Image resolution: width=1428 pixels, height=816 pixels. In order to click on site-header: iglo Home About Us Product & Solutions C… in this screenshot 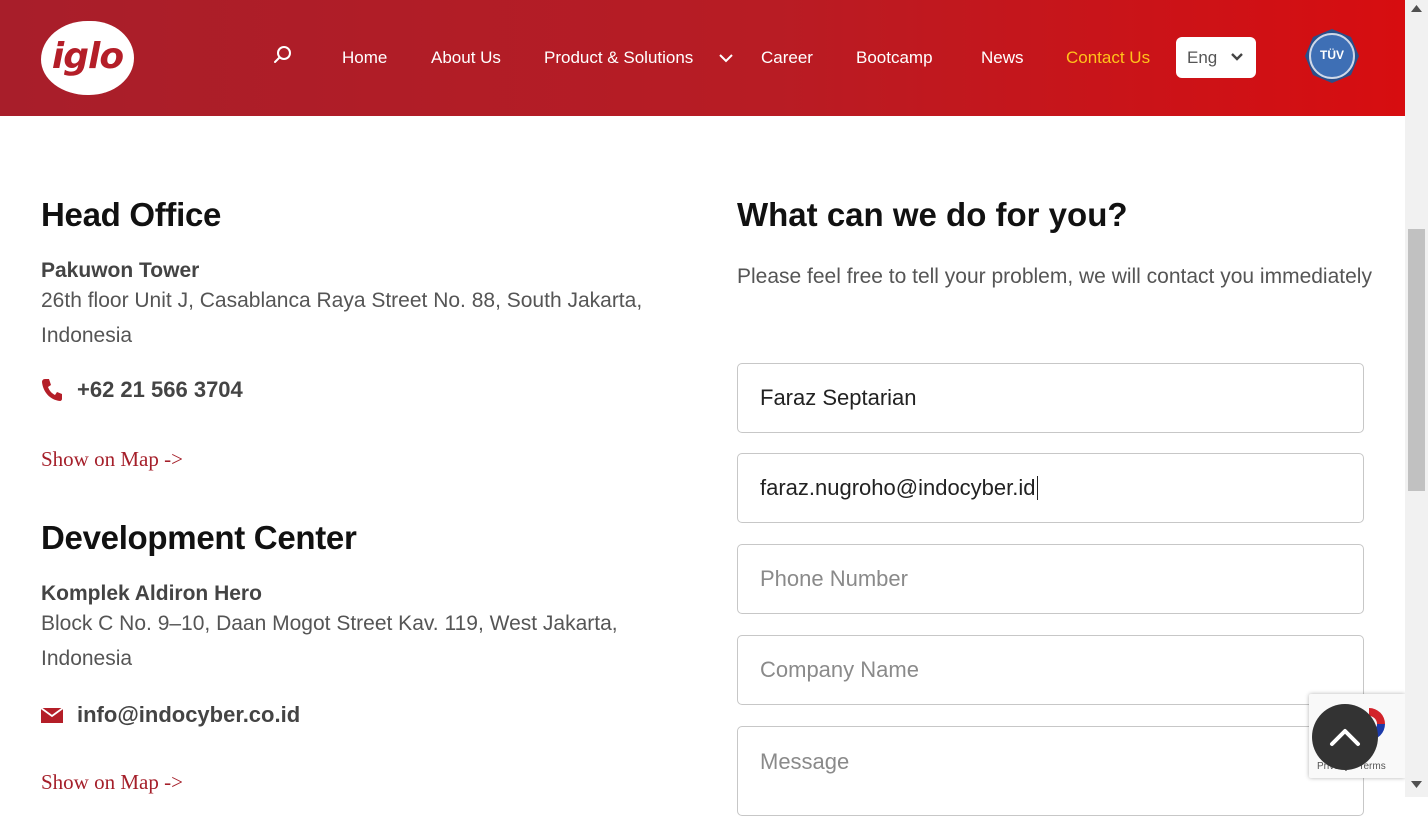, I will do `click(702, 58)`.